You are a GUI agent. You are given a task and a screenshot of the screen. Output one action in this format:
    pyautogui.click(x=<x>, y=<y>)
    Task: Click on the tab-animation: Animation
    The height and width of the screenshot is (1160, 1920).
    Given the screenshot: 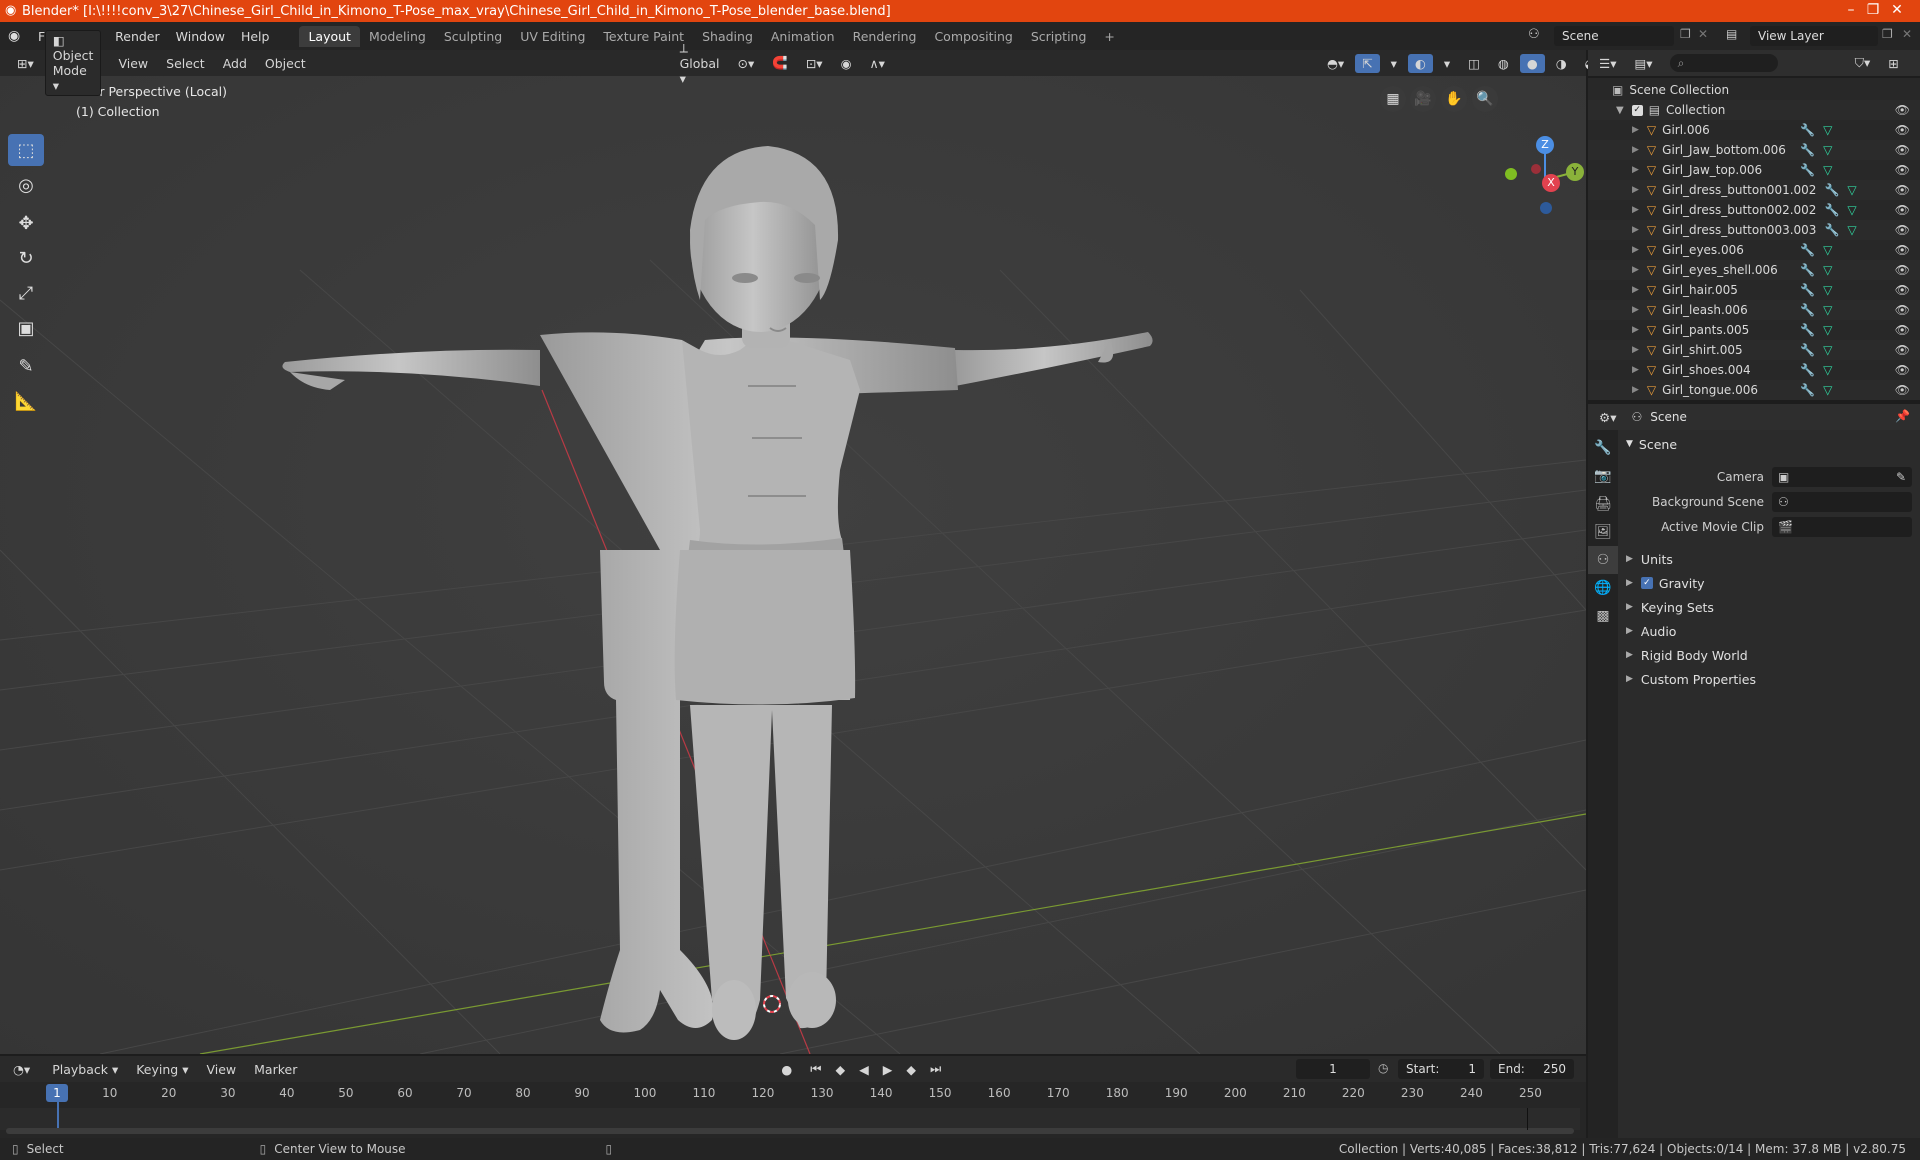 What is the action you would take?
    pyautogui.click(x=803, y=36)
    